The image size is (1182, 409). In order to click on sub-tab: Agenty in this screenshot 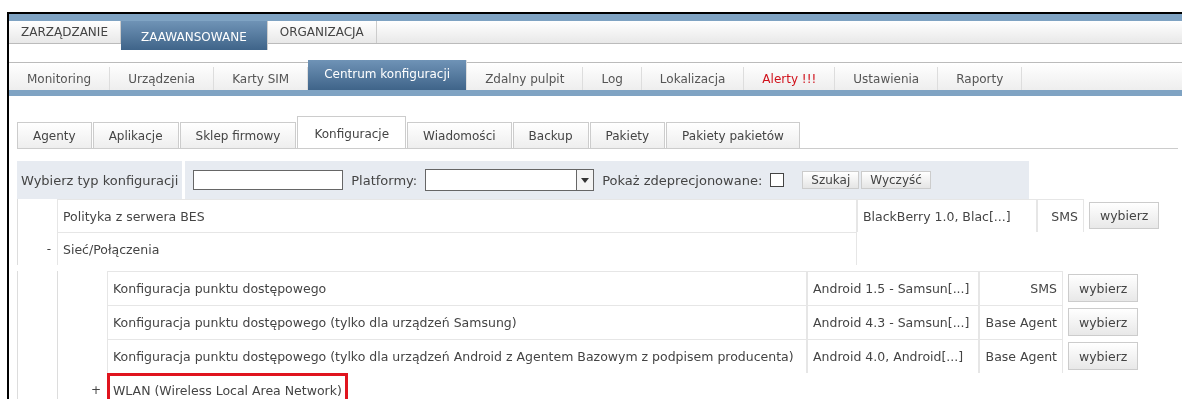, I will do `click(54, 135)`.